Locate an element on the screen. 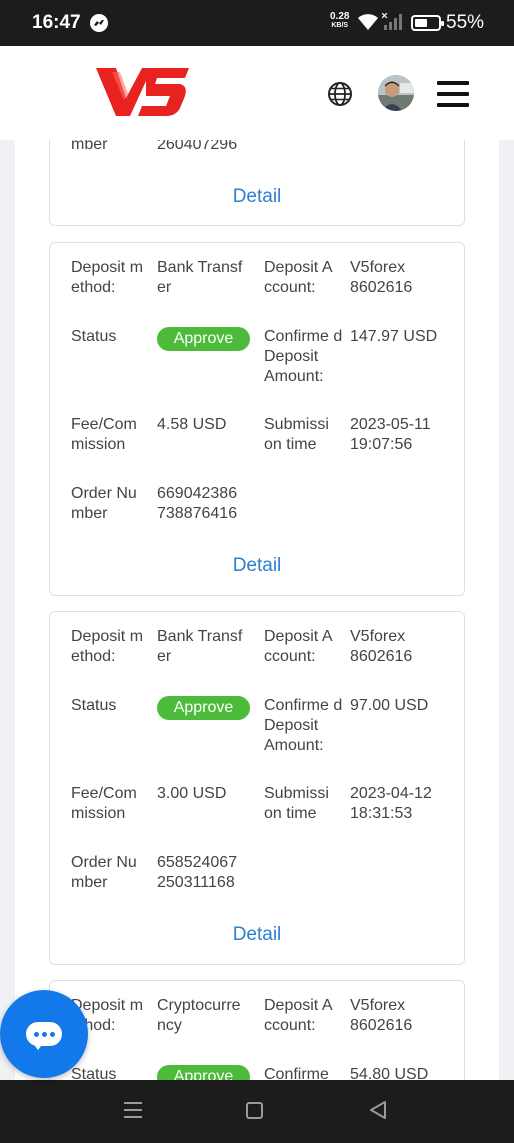  confirmed-amount-value: 54.80 USD is located at coordinates (389, 1073).